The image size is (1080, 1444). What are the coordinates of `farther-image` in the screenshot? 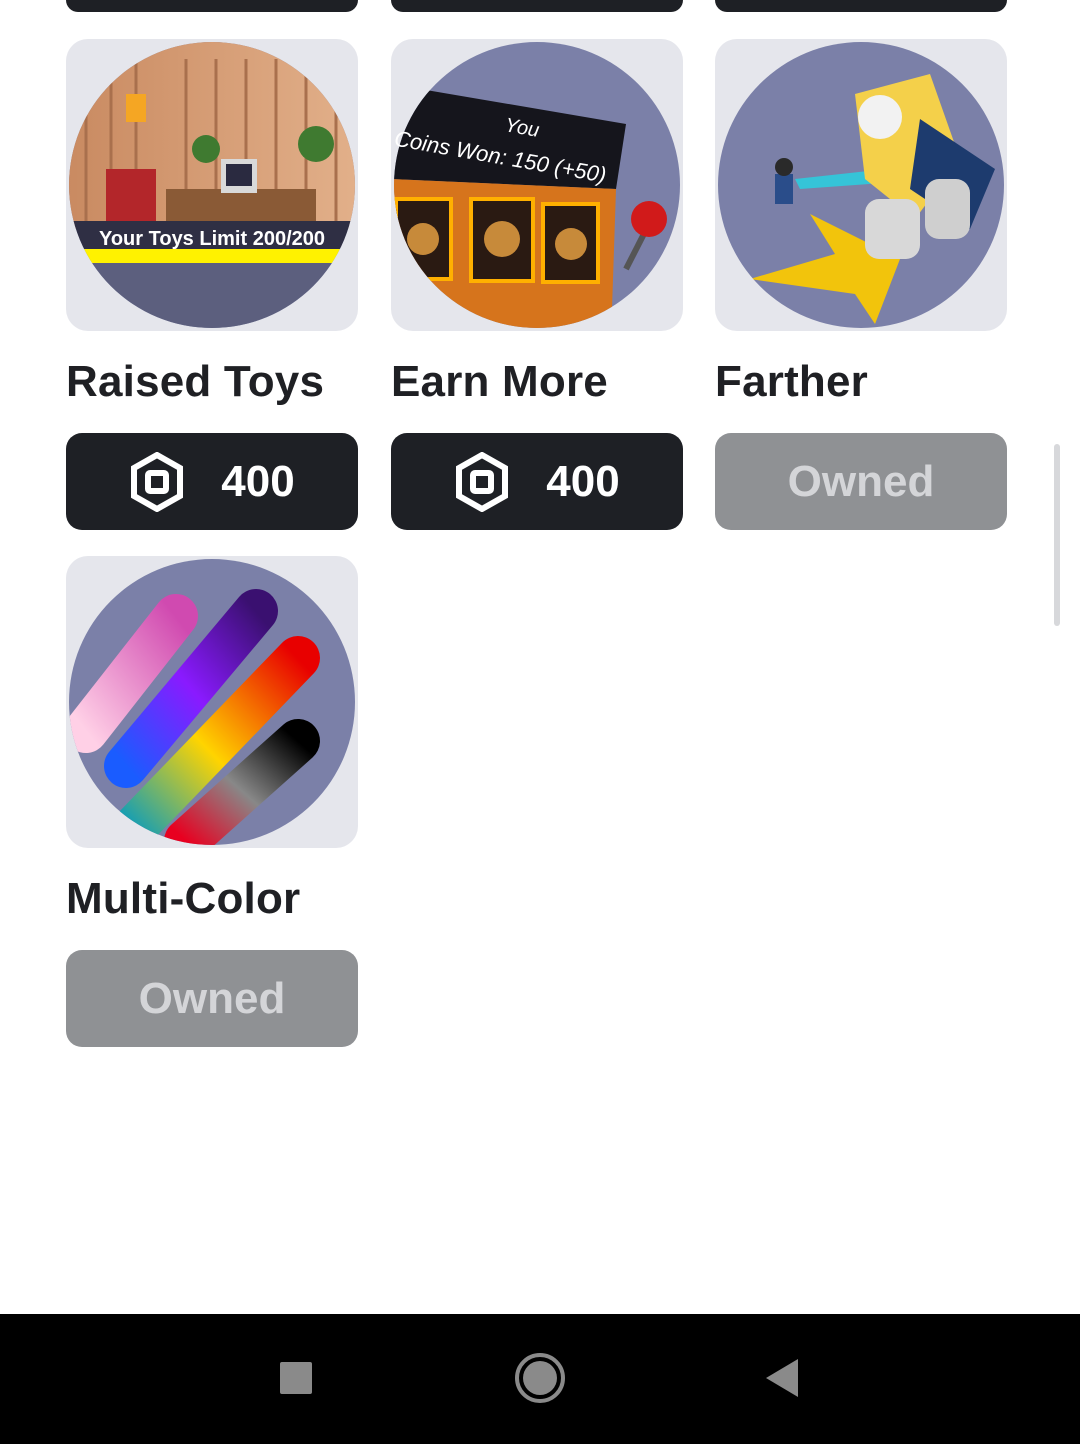 It's located at (861, 185).